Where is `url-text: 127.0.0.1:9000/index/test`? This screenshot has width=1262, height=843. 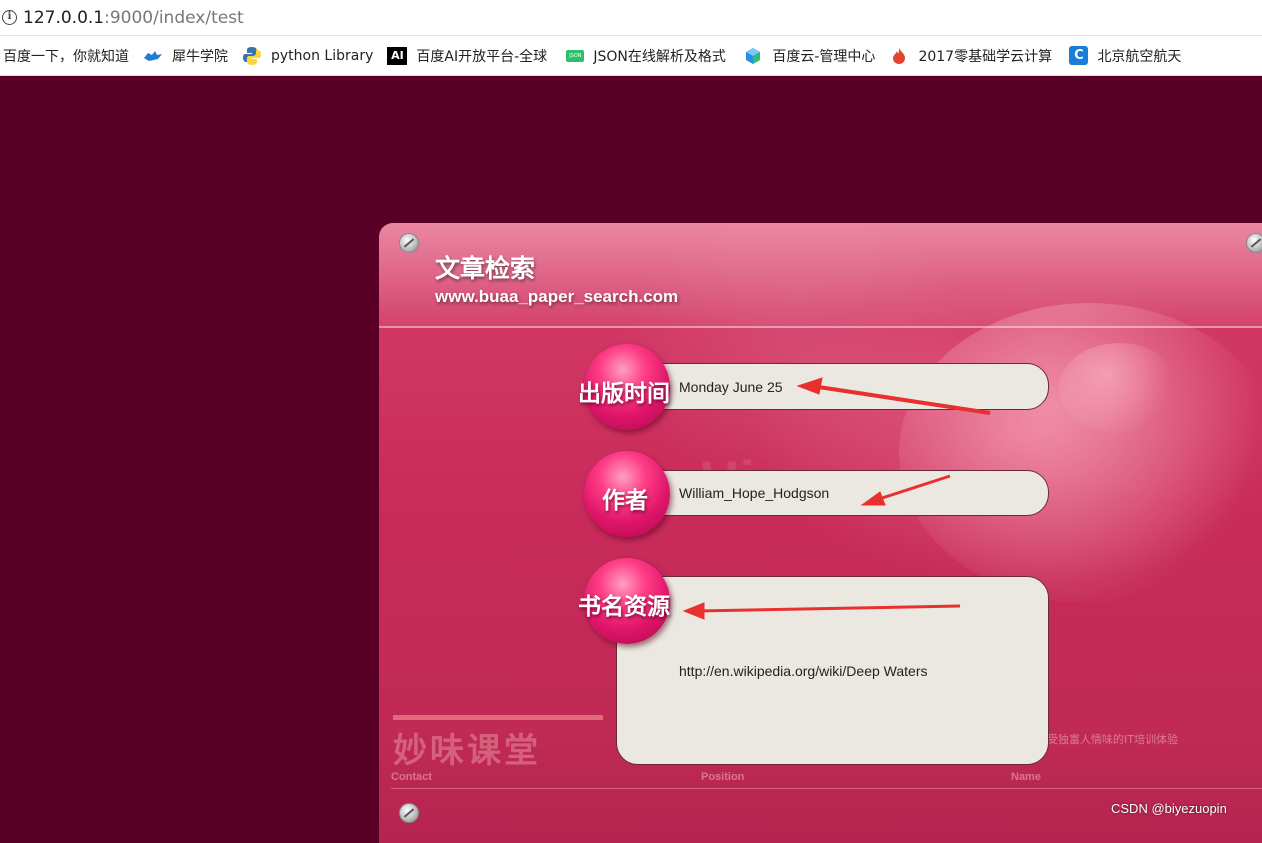 url-text: 127.0.0.1:9000/index/test is located at coordinates (133, 18).